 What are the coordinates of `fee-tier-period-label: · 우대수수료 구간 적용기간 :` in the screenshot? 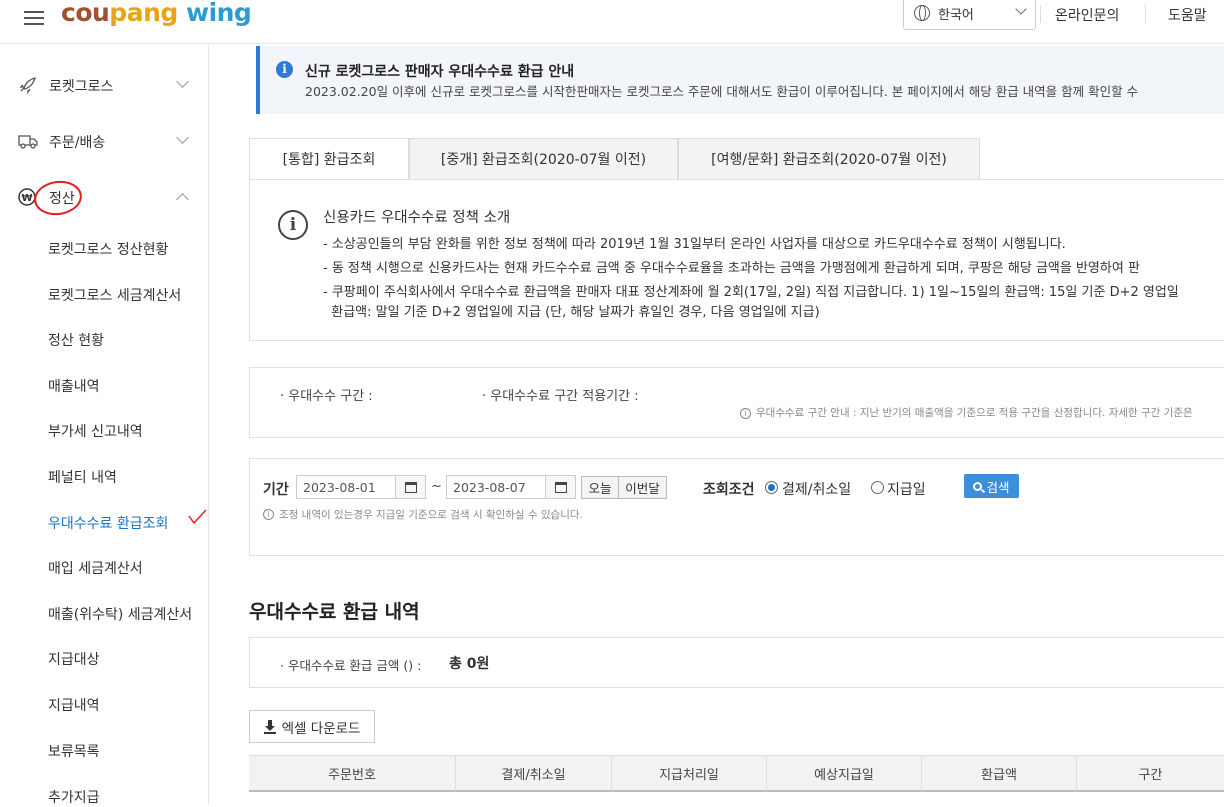 It's located at (560, 396).